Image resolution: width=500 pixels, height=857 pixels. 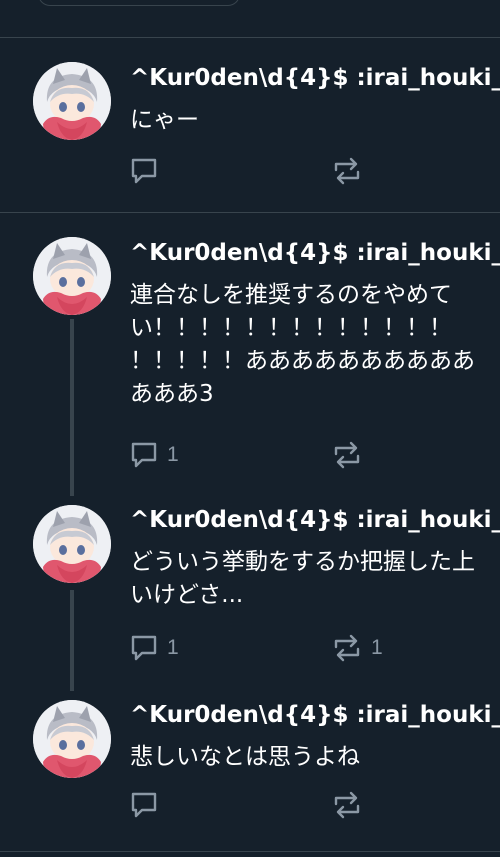 What do you see at coordinates (139, 3) in the screenshot?
I see `previous-post-stub` at bounding box center [139, 3].